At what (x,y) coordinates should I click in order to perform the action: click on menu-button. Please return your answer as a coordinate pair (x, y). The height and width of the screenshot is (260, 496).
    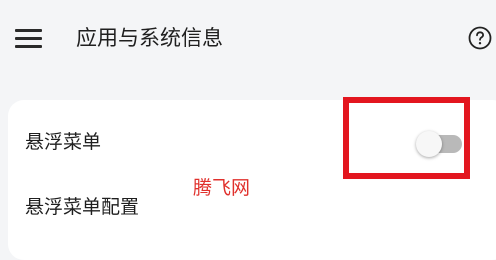
    Looking at the image, I should click on (29, 39).